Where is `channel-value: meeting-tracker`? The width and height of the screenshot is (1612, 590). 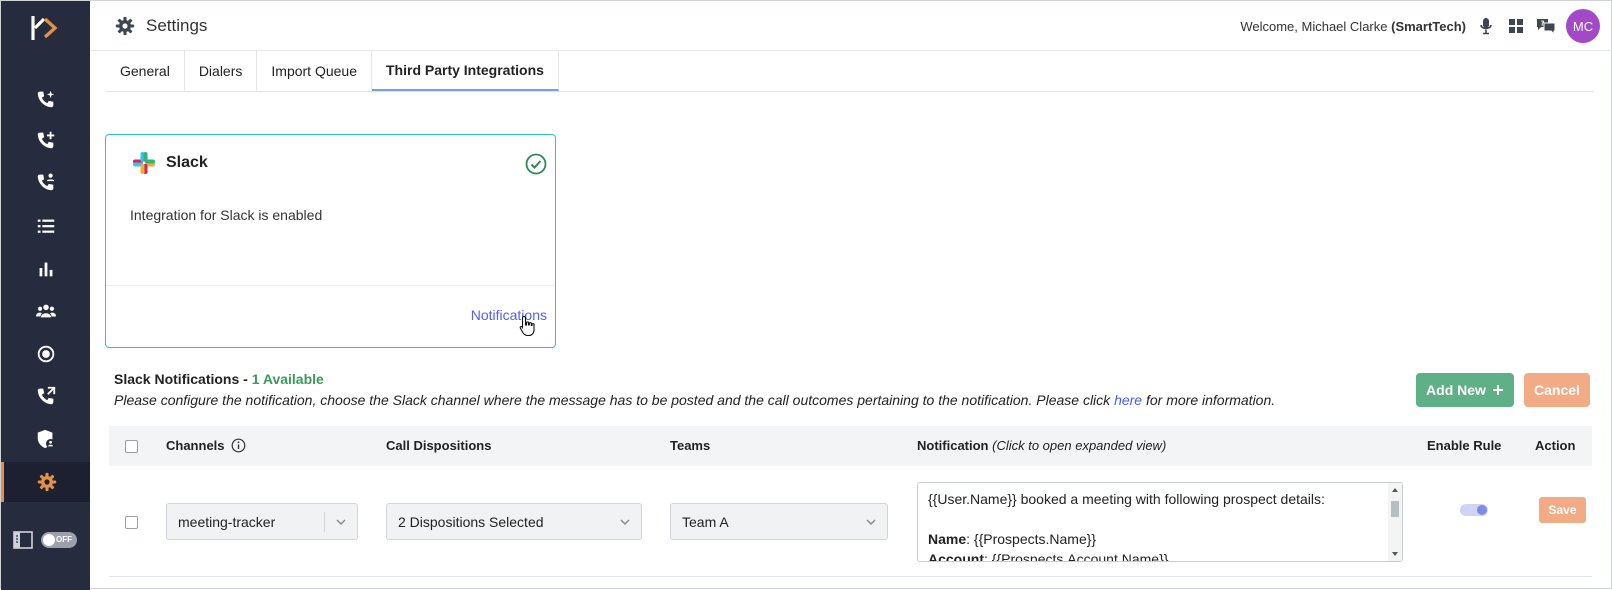
channel-value: meeting-tracker is located at coordinates (227, 521).